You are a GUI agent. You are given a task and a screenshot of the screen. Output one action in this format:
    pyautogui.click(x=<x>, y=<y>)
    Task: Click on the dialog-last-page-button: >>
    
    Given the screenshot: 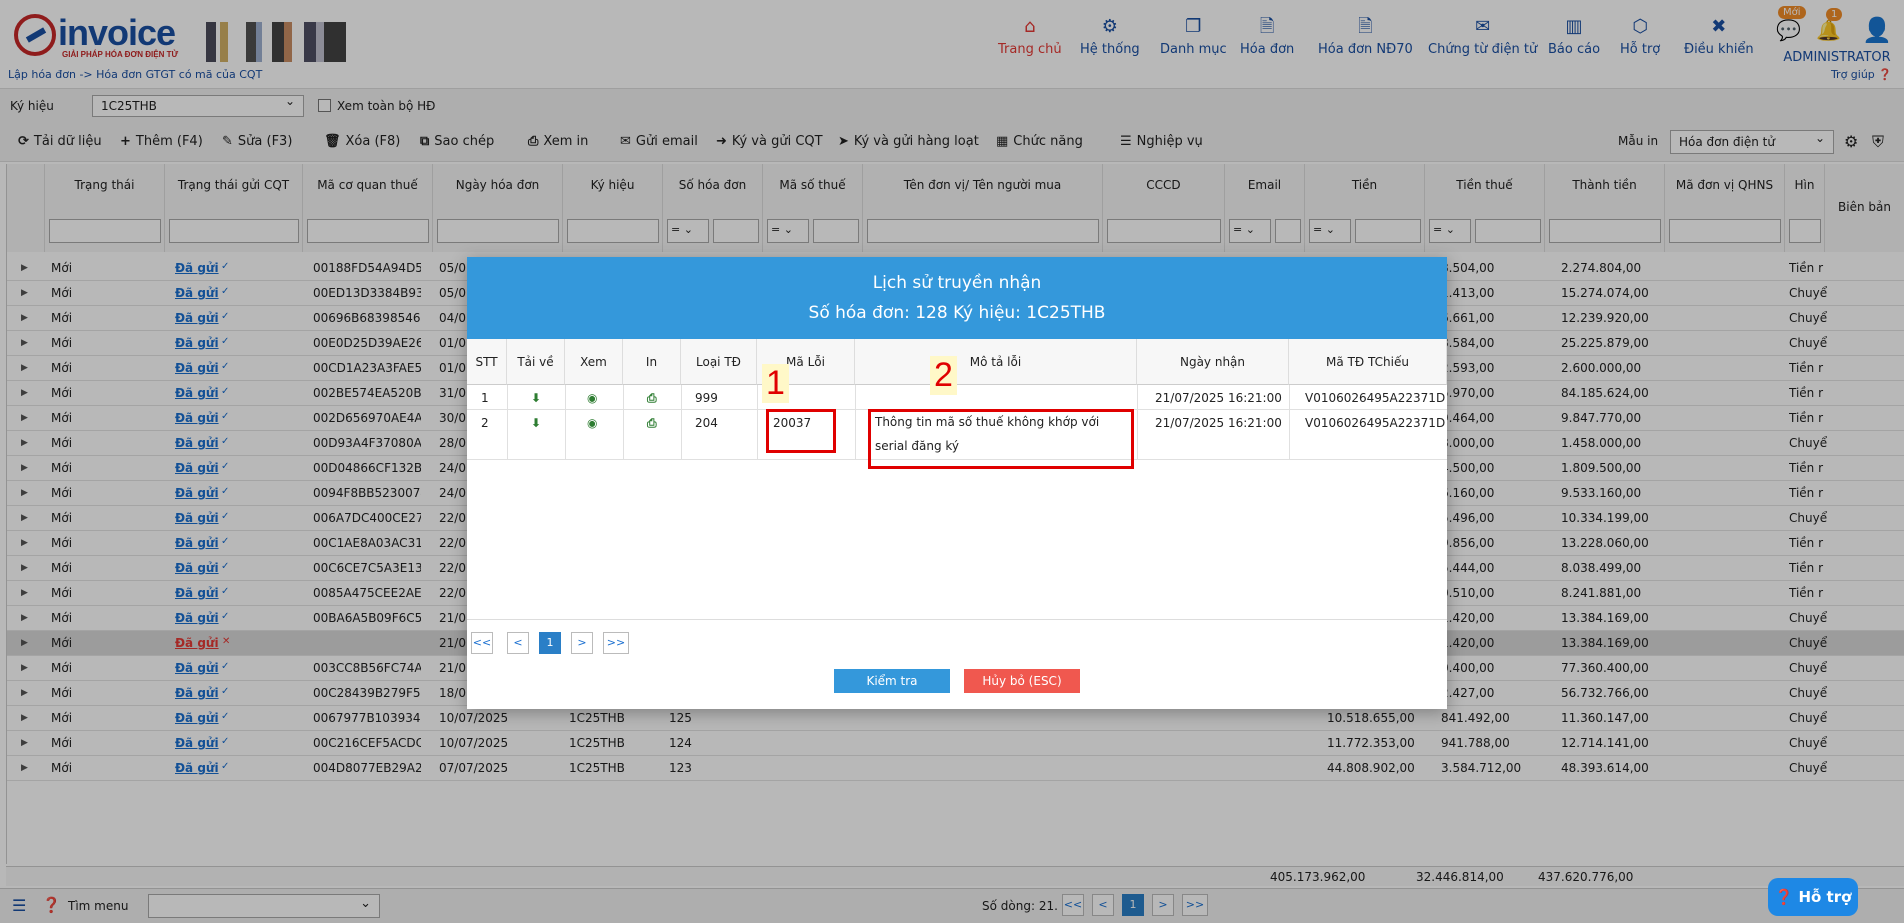 What is the action you would take?
    pyautogui.click(x=616, y=643)
    